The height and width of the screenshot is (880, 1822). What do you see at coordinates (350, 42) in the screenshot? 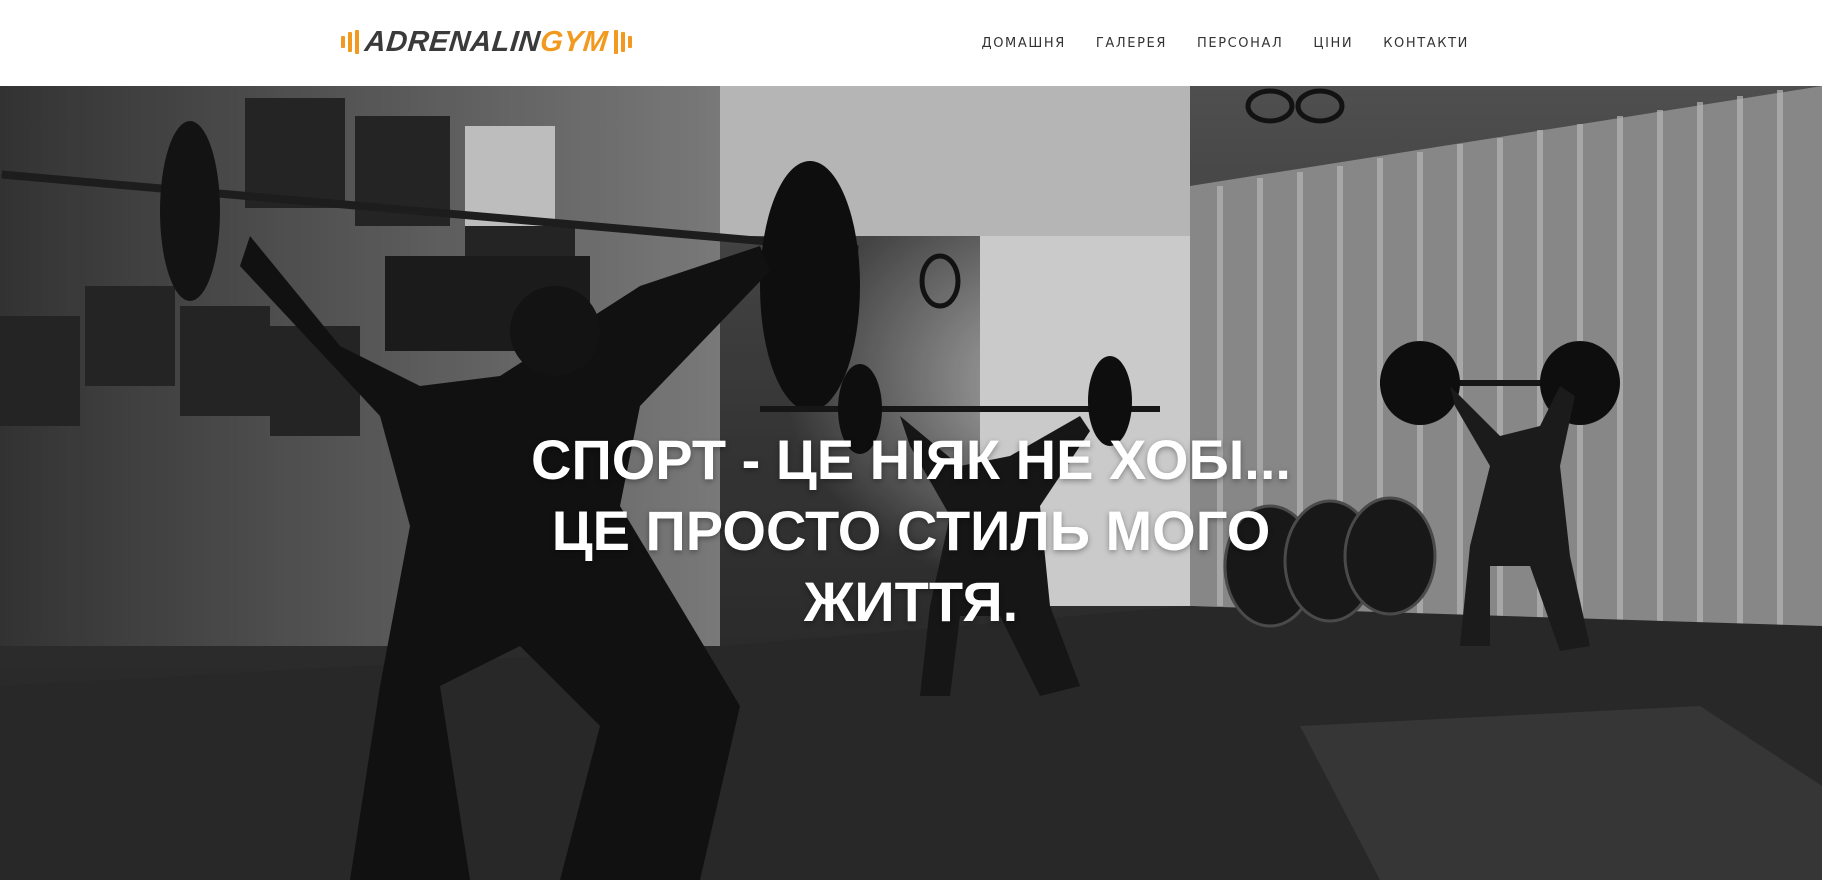
I see `logo-left-bars-icon` at bounding box center [350, 42].